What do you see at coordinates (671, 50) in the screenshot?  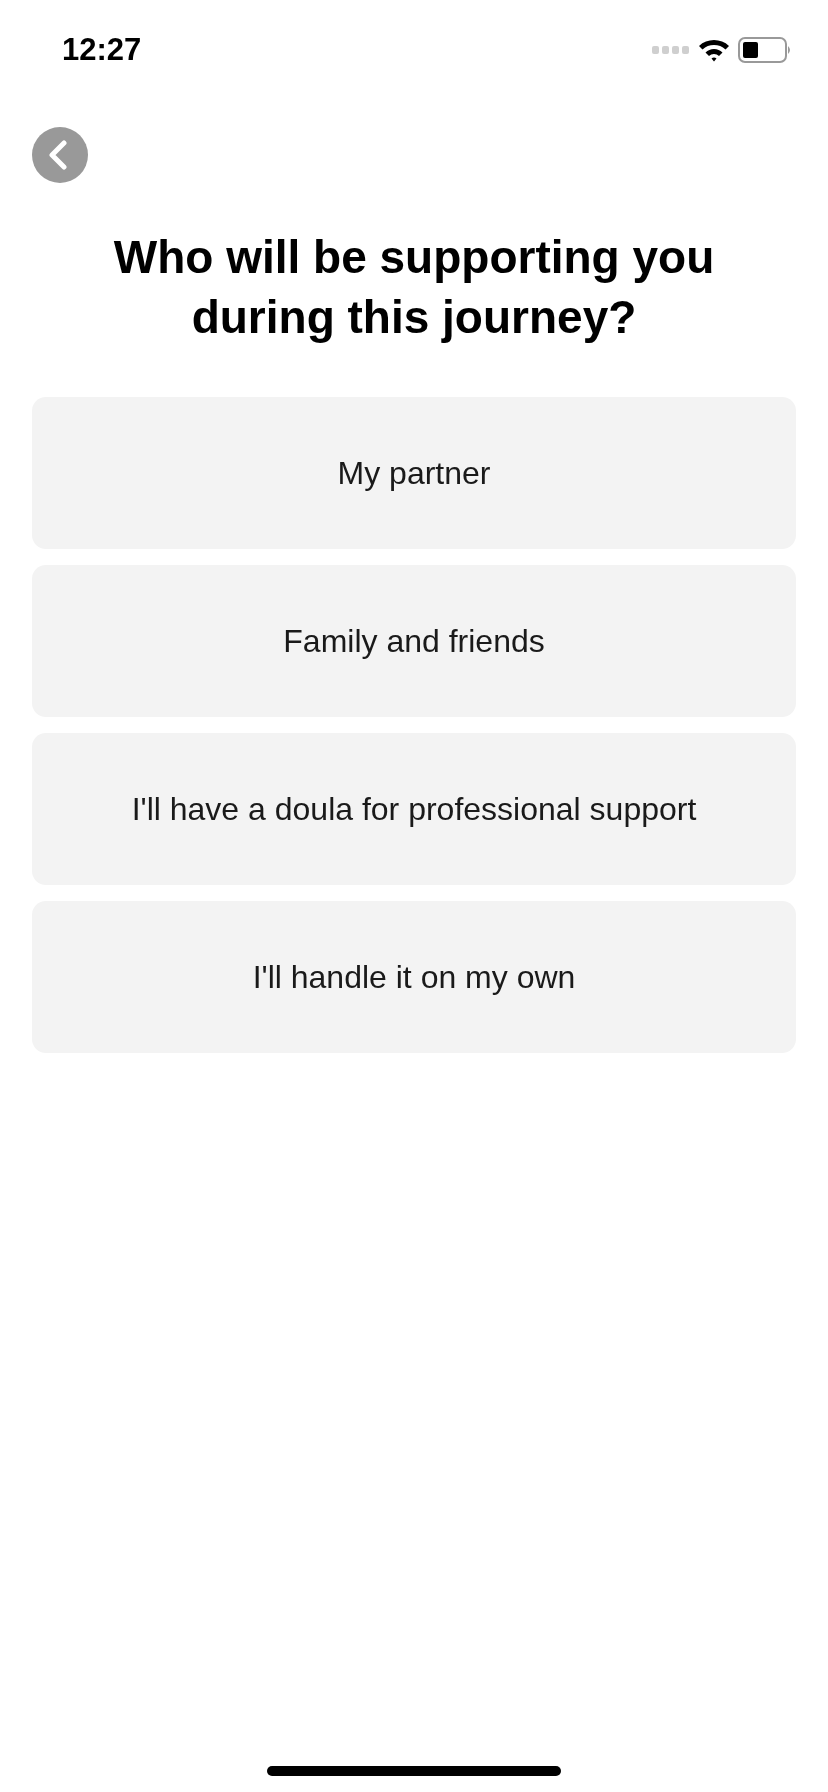 I see `signal-icon` at bounding box center [671, 50].